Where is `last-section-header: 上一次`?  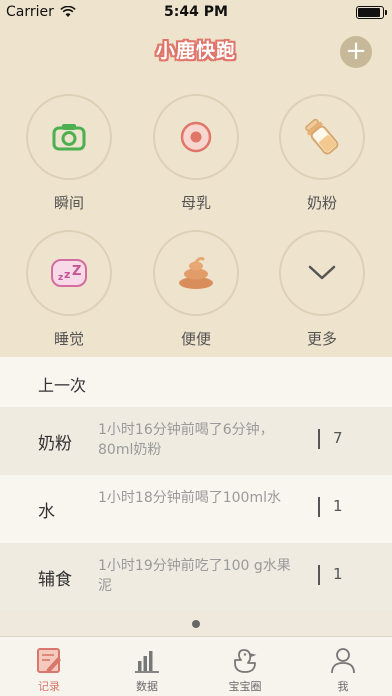 last-section-header: 上一次 is located at coordinates (196, 382).